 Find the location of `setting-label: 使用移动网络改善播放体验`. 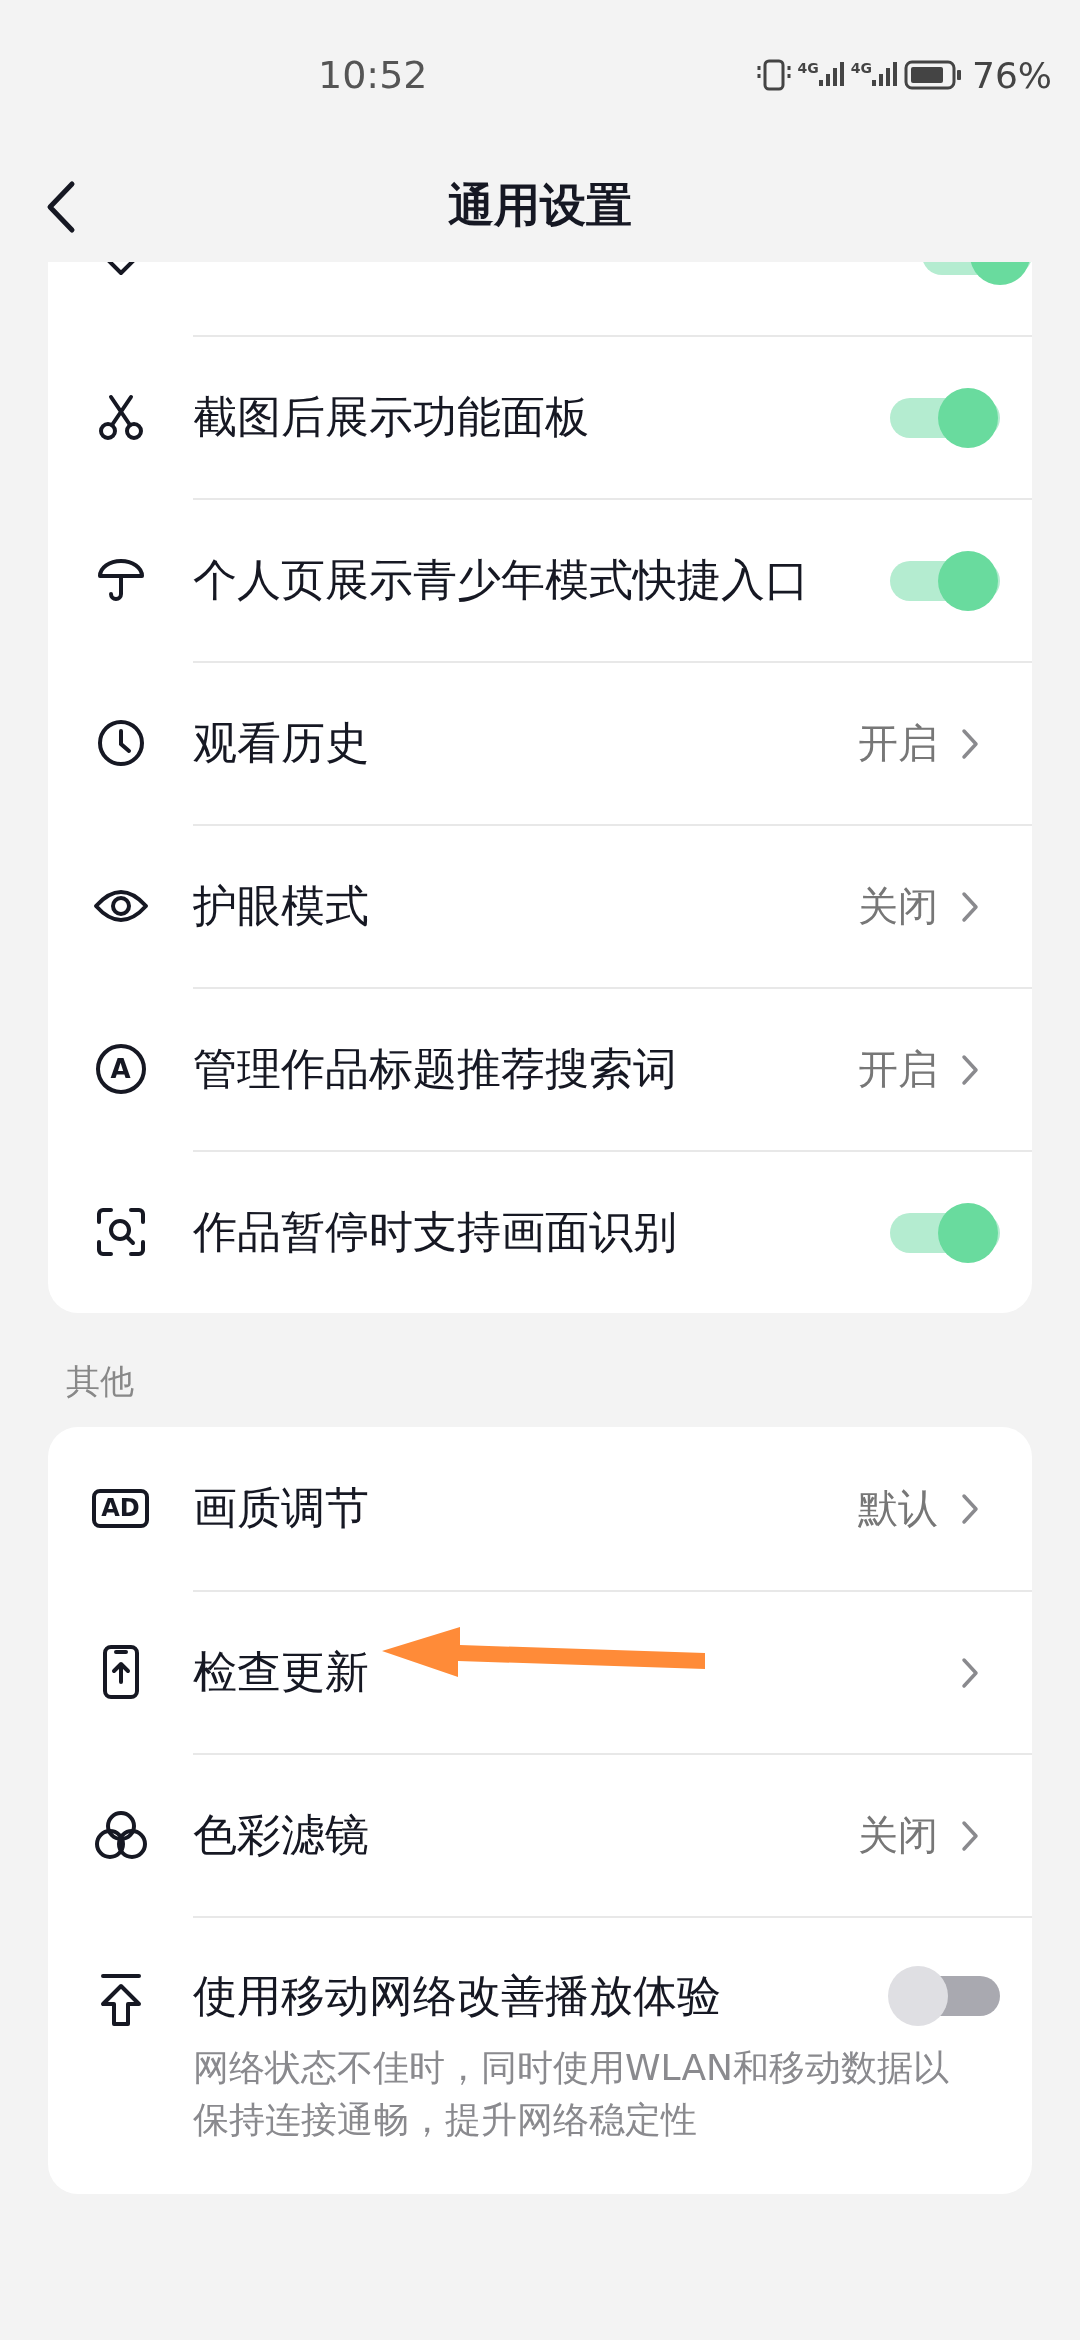

setting-label: 使用移动网络改善播放体验 is located at coordinates (457, 1995).